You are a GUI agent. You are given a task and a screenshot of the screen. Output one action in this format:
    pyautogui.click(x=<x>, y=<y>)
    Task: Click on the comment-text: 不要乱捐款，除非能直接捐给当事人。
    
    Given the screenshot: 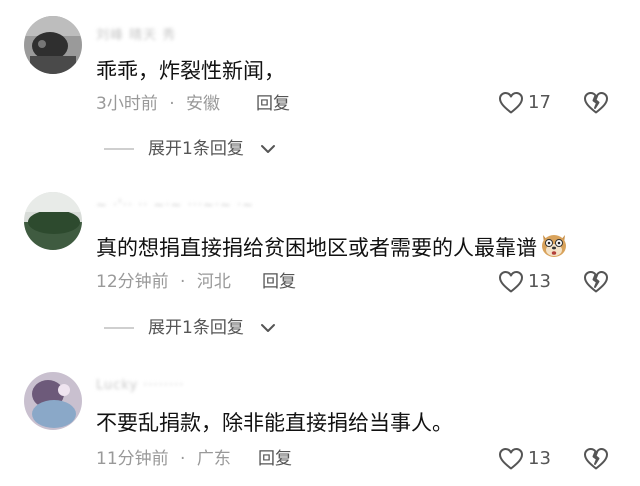 What is the action you would take?
    pyautogui.click(x=274, y=423)
    